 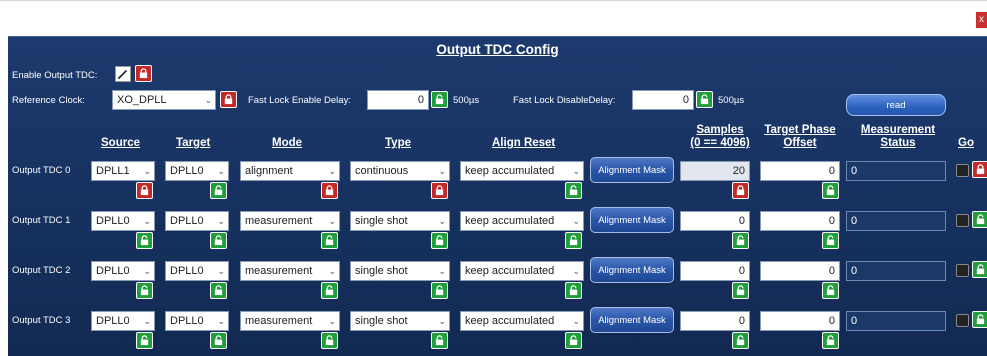 What do you see at coordinates (290, 171) in the screenshot?
I see `mode-select: alignment ⌄` at bounding box center [290, 171].